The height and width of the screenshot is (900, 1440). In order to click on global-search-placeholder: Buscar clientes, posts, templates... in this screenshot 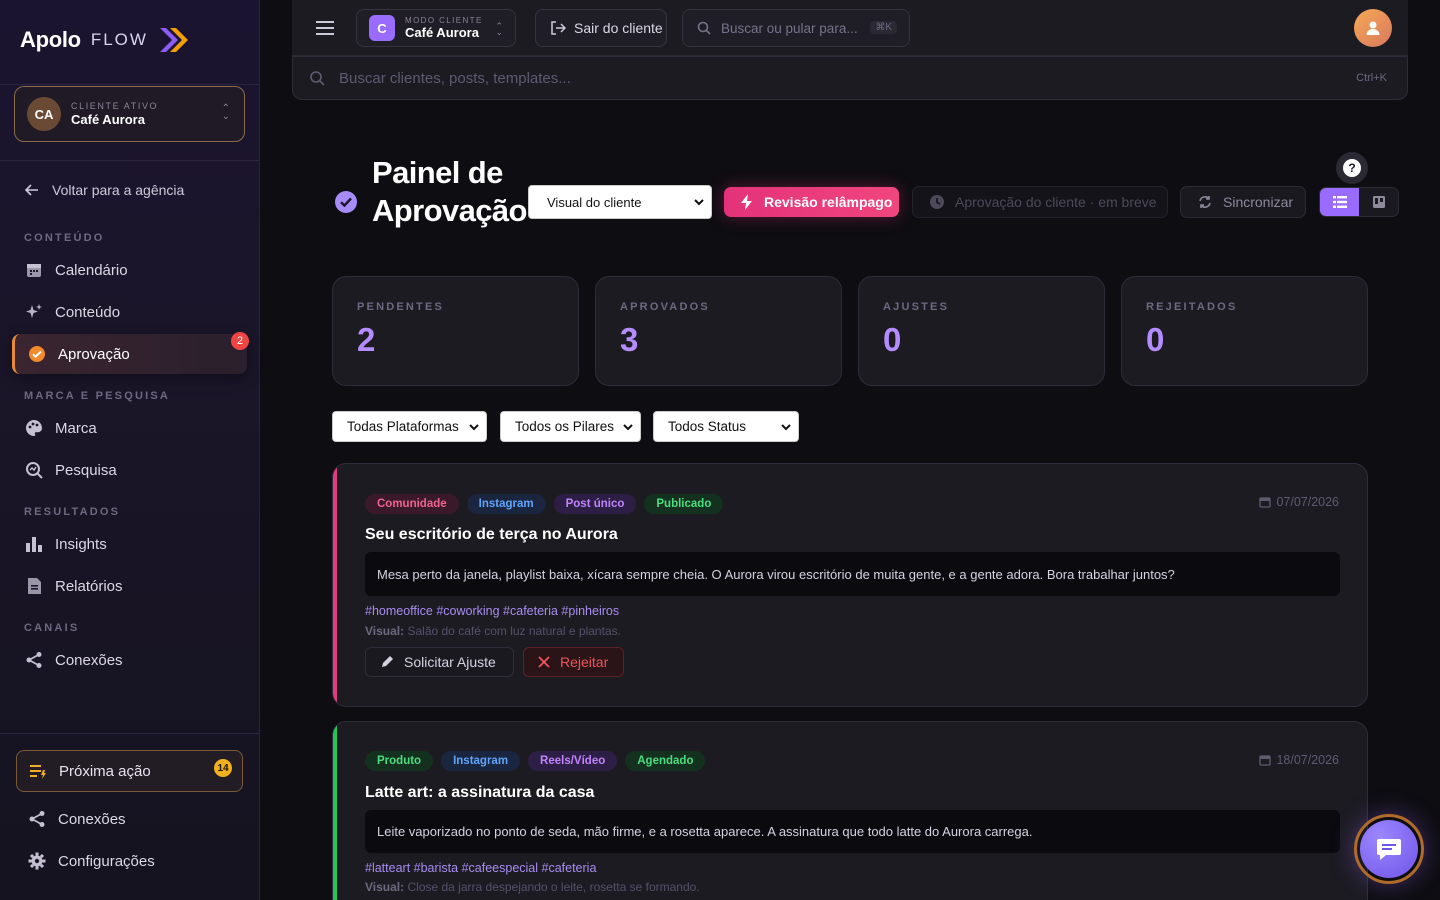, I will do `click(455, 78)`.